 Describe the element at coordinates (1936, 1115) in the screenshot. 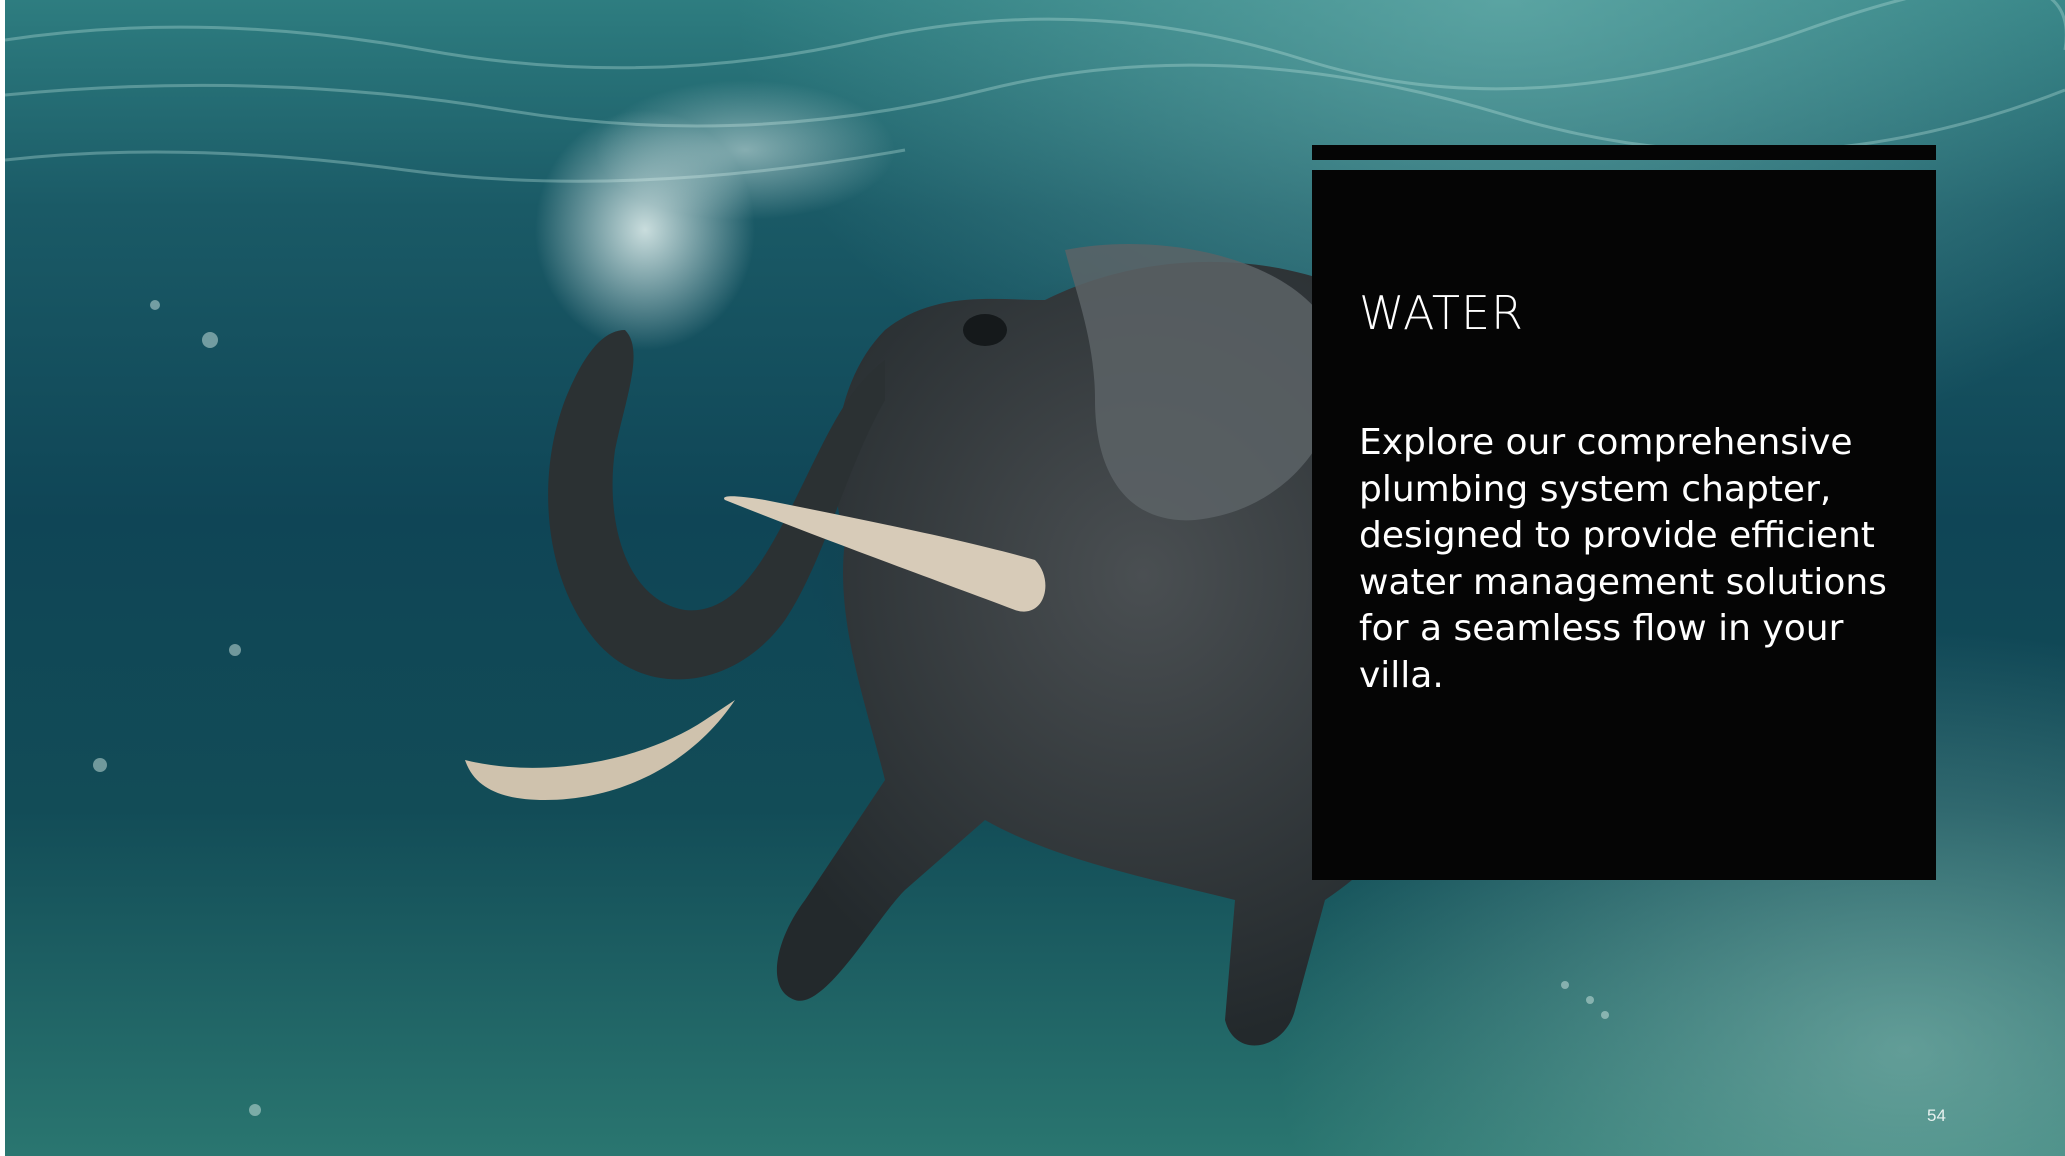

I see `page-number: 54` at that location.